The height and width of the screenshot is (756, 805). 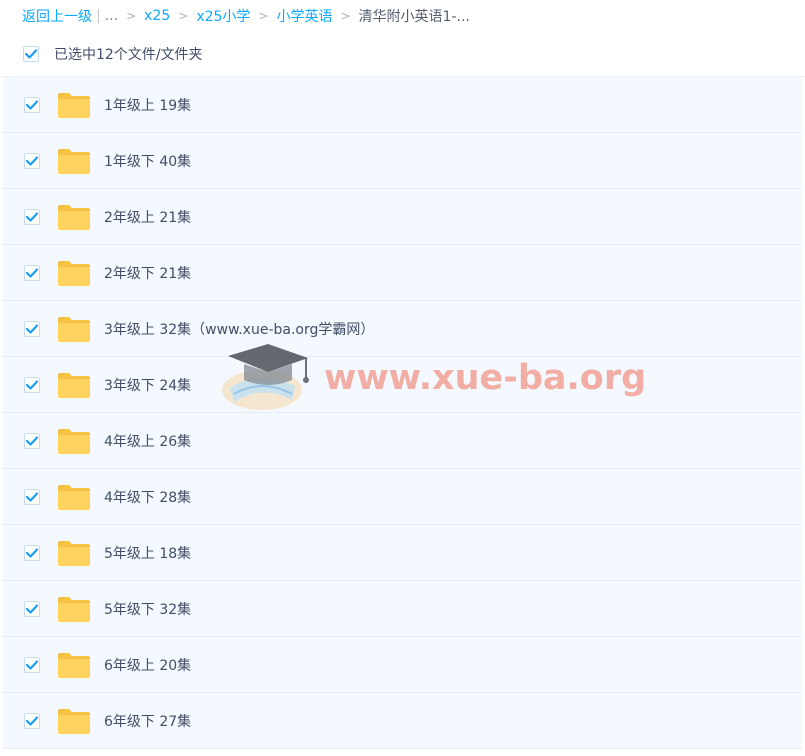 What do you see at coordinates (402, 553) in the screenshot?
I see `folder-row: 5年级上 18集` at bounding box center [402, 553].